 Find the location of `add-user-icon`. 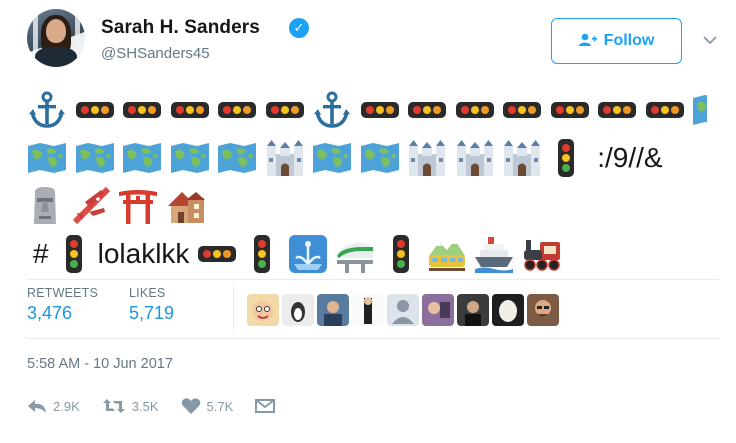

add-user-icon is located at coordinates (587, 41).